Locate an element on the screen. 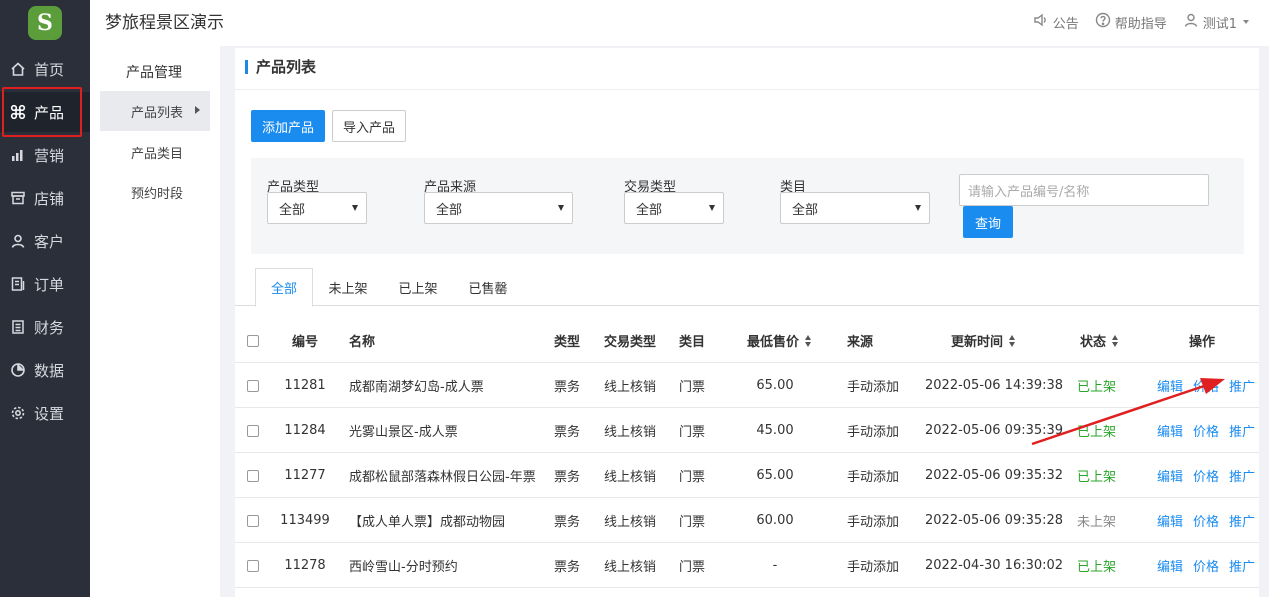  notice-link: 公告 is located at coordinates (1056, 22).